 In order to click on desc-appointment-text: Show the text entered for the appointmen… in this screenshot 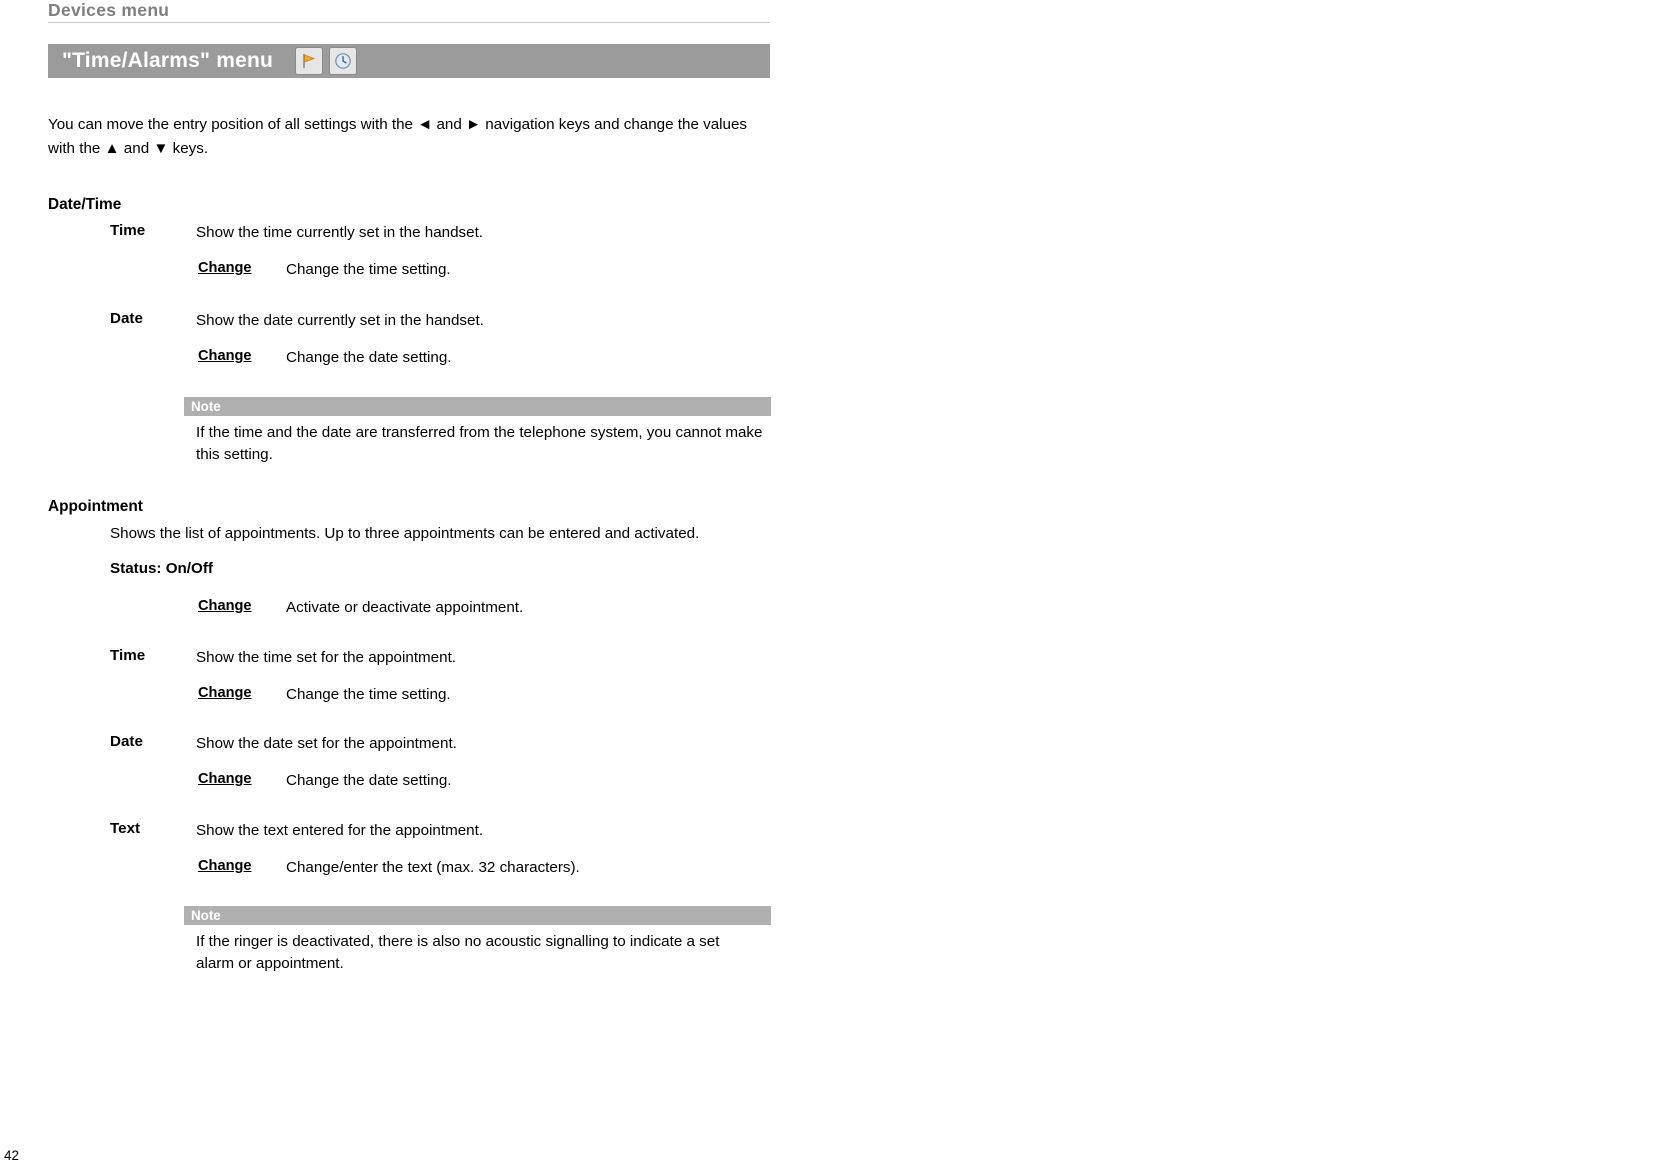, I will do `click(340, 830)`.